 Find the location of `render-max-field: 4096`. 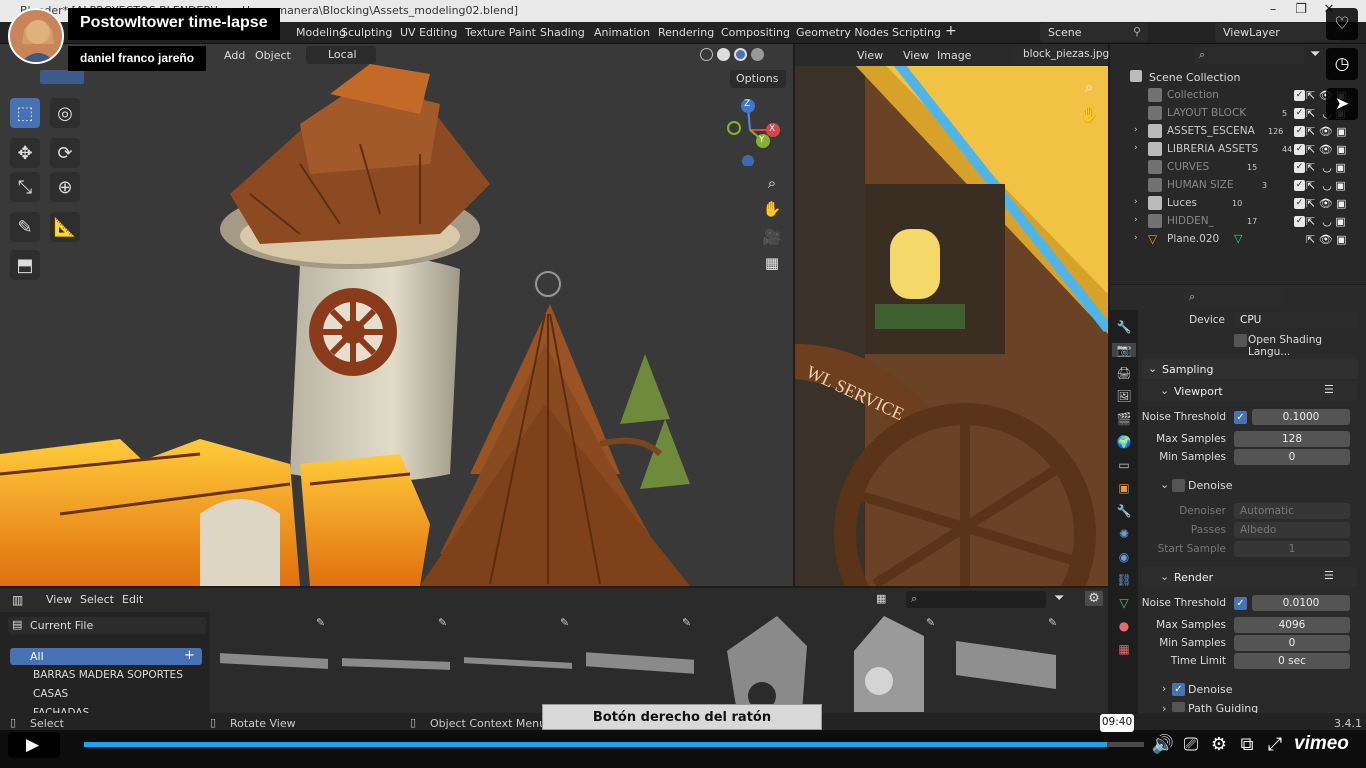

render-max-field: 4096 is located at coordinates (1292, 625).